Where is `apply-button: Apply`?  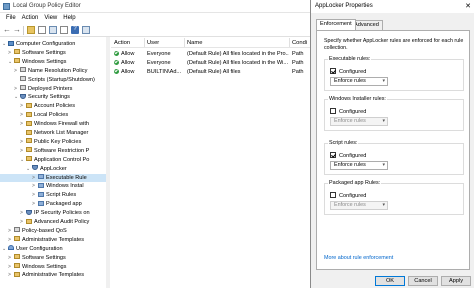
apply-button: Apply is located at coordinates (456, 281).